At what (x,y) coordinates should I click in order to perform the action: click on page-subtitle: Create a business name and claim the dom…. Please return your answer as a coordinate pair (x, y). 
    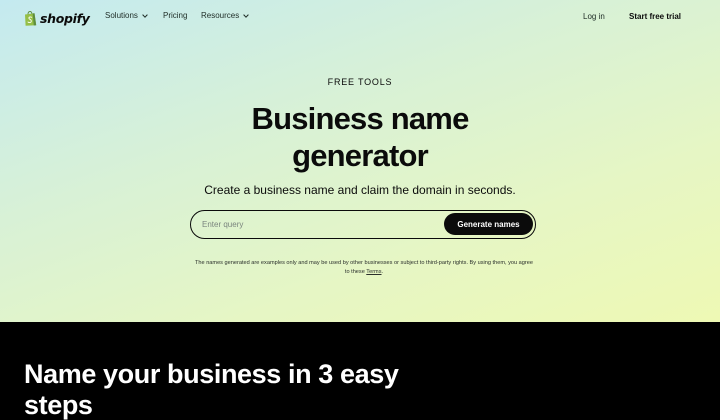
    Looking at the image, I should click on (360, 190).